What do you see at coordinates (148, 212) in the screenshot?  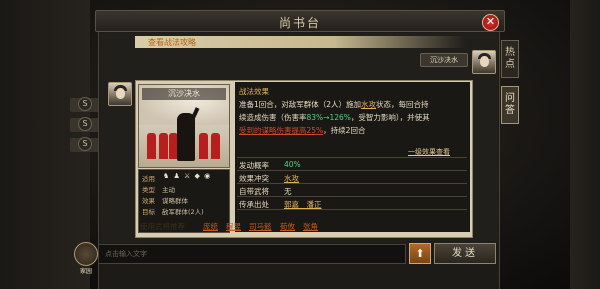 I see `stat-key: 目标` at bounding box center [148, 212].